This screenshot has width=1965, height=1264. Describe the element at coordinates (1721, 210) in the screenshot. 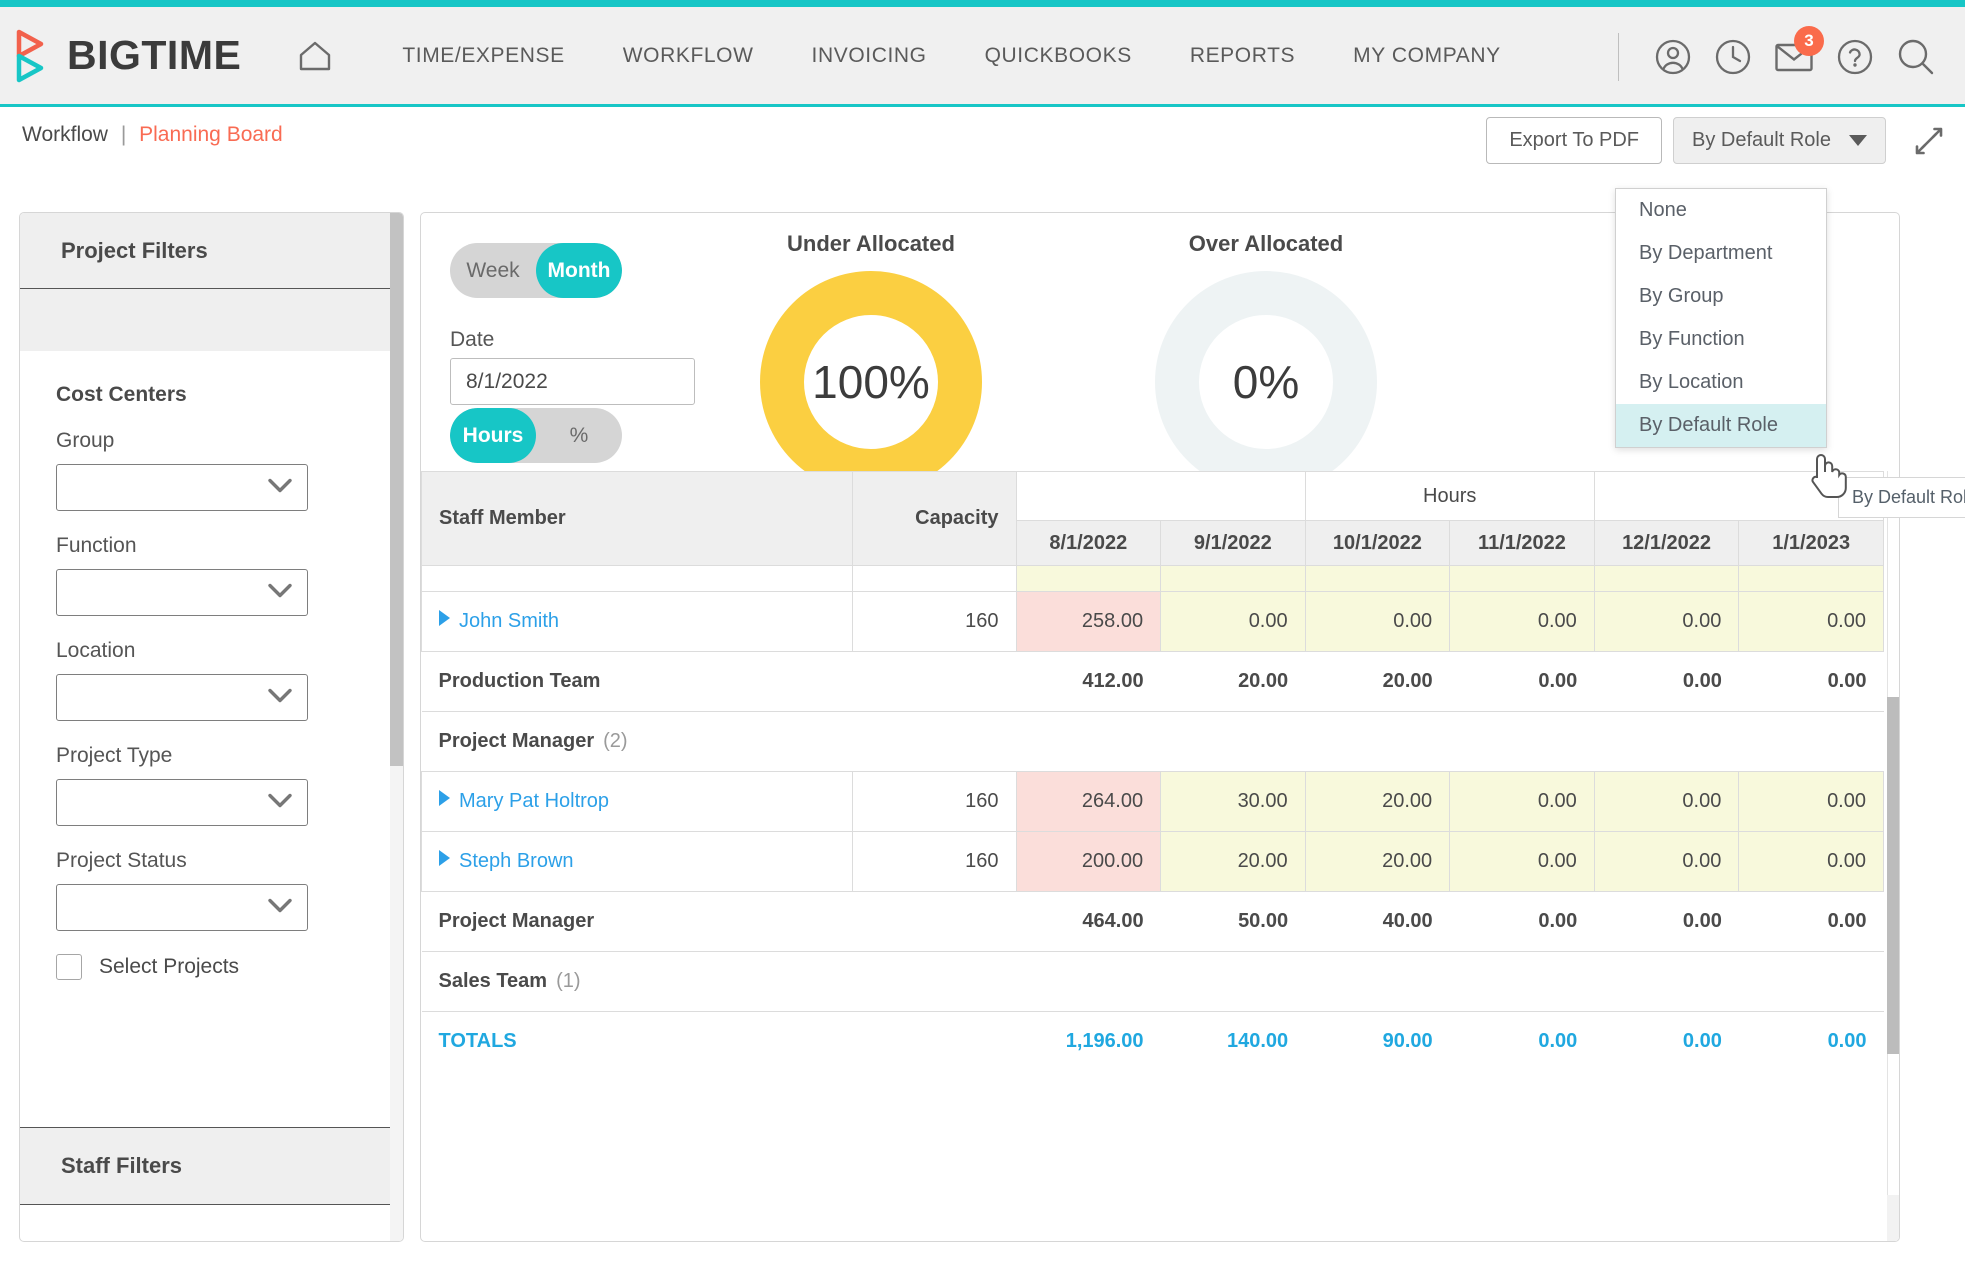

I see `dropdown-option-none: None` at that location.